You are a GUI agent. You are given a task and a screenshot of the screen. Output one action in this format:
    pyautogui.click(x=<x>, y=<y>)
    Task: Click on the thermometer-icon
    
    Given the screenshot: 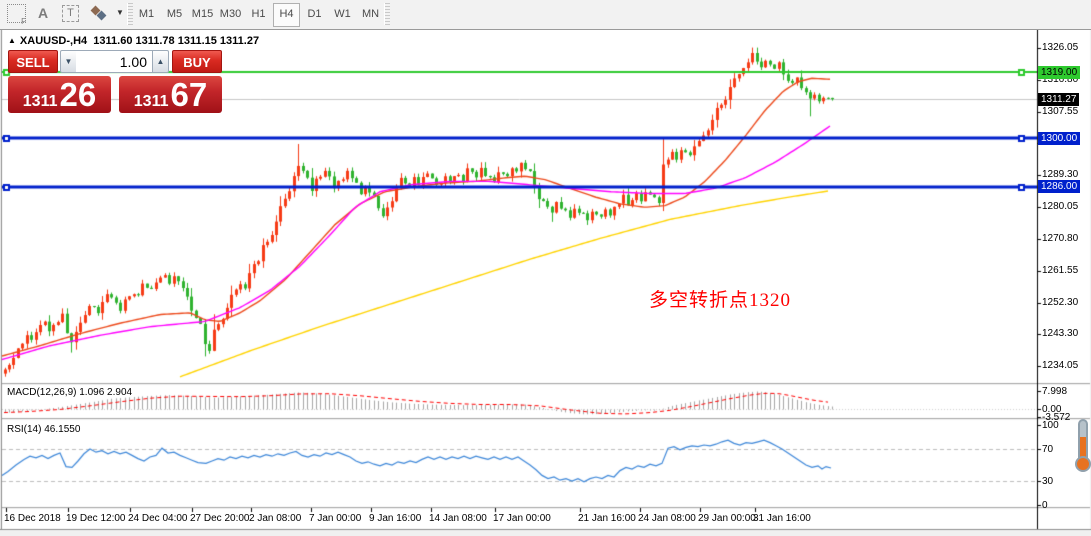 What is the action you would take?
    pyautogui.click(x=1083, y=446)
    